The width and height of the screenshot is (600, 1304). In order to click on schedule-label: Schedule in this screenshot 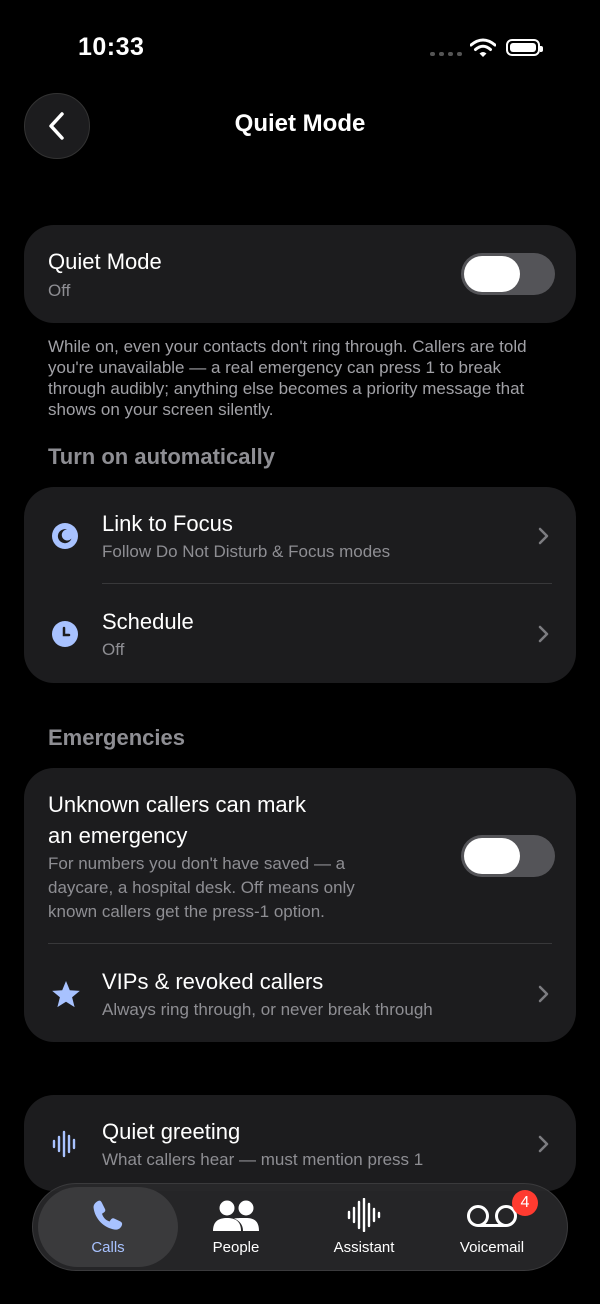, I will do `click(148, 621)`.